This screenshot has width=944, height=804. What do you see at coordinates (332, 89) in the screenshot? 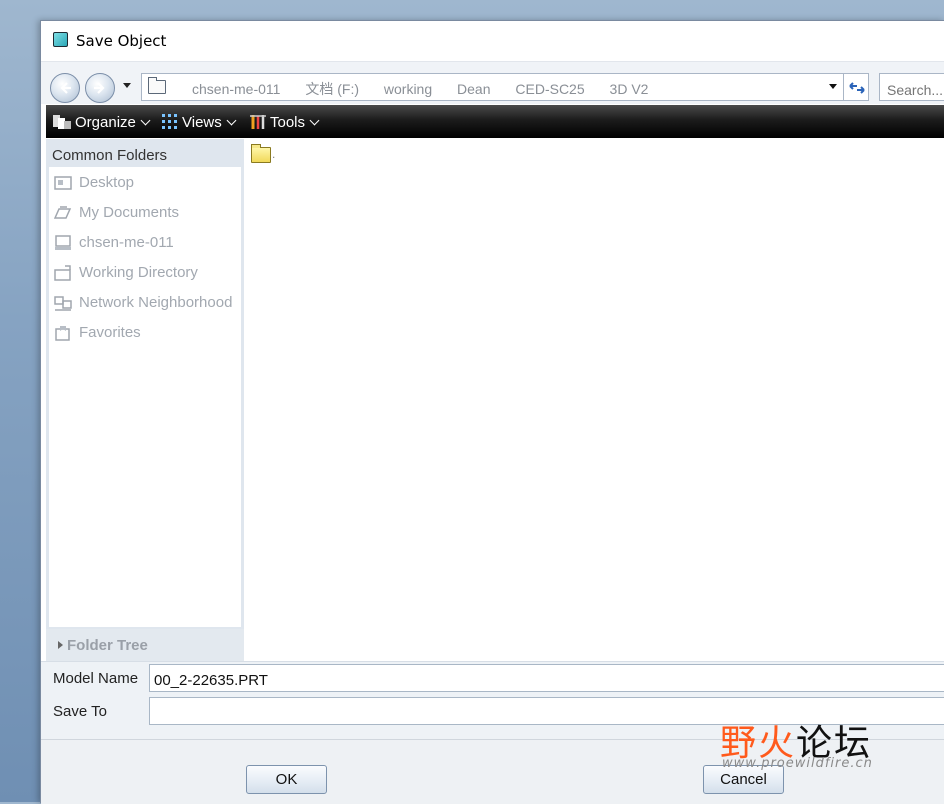
I see `crumb-drive: 文档 (F:)` at bounding box center [332, 89].